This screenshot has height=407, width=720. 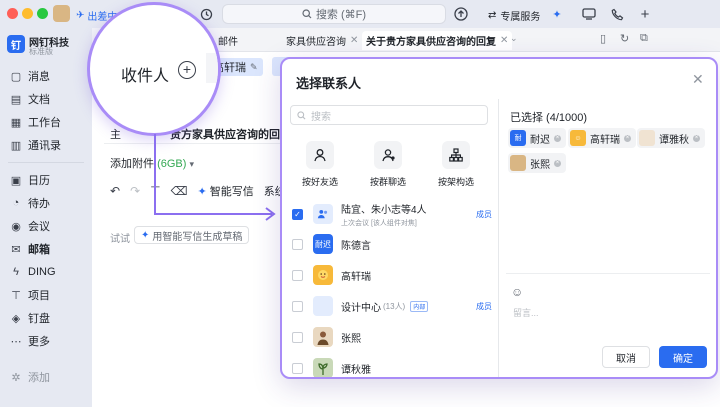 I want to click on sidebar-item-calendar: ▣ 日历, so click(x=47, y=180).